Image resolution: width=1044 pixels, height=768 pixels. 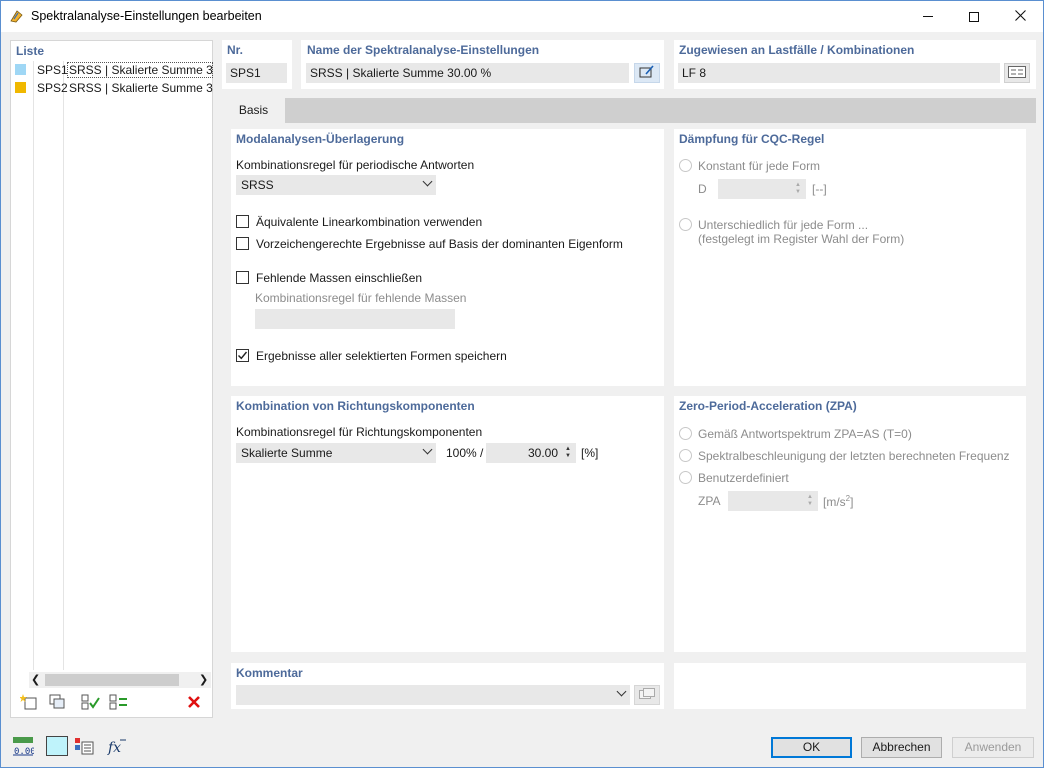 What do you see at coordinates (901, 747) in the screenshot?
I see `cancel-button: Abbrechen` at bounding box center [901, 747].